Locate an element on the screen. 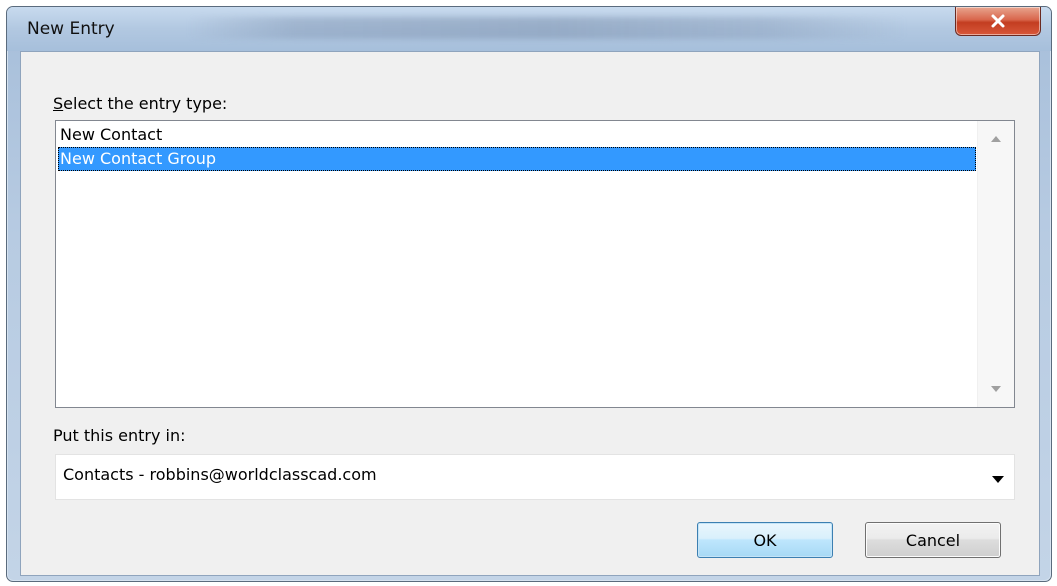  cancel-button: Cancel is located at coordinates (933, 540).